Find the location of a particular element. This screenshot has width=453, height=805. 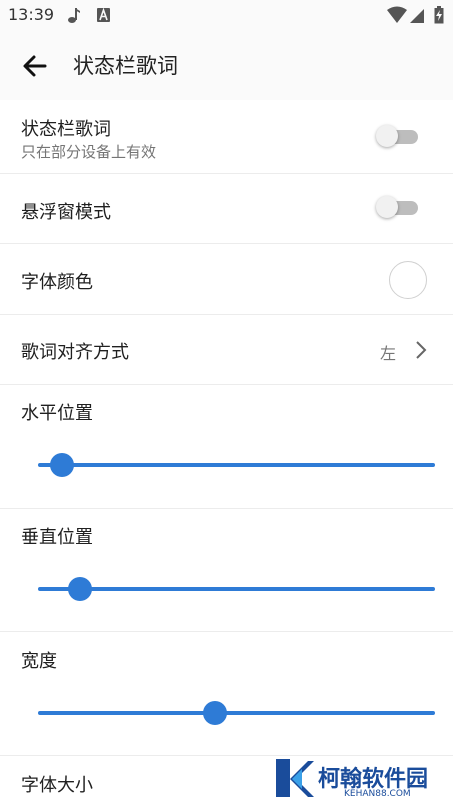

status-lyrics-switch is located at coordinates (399, 137).